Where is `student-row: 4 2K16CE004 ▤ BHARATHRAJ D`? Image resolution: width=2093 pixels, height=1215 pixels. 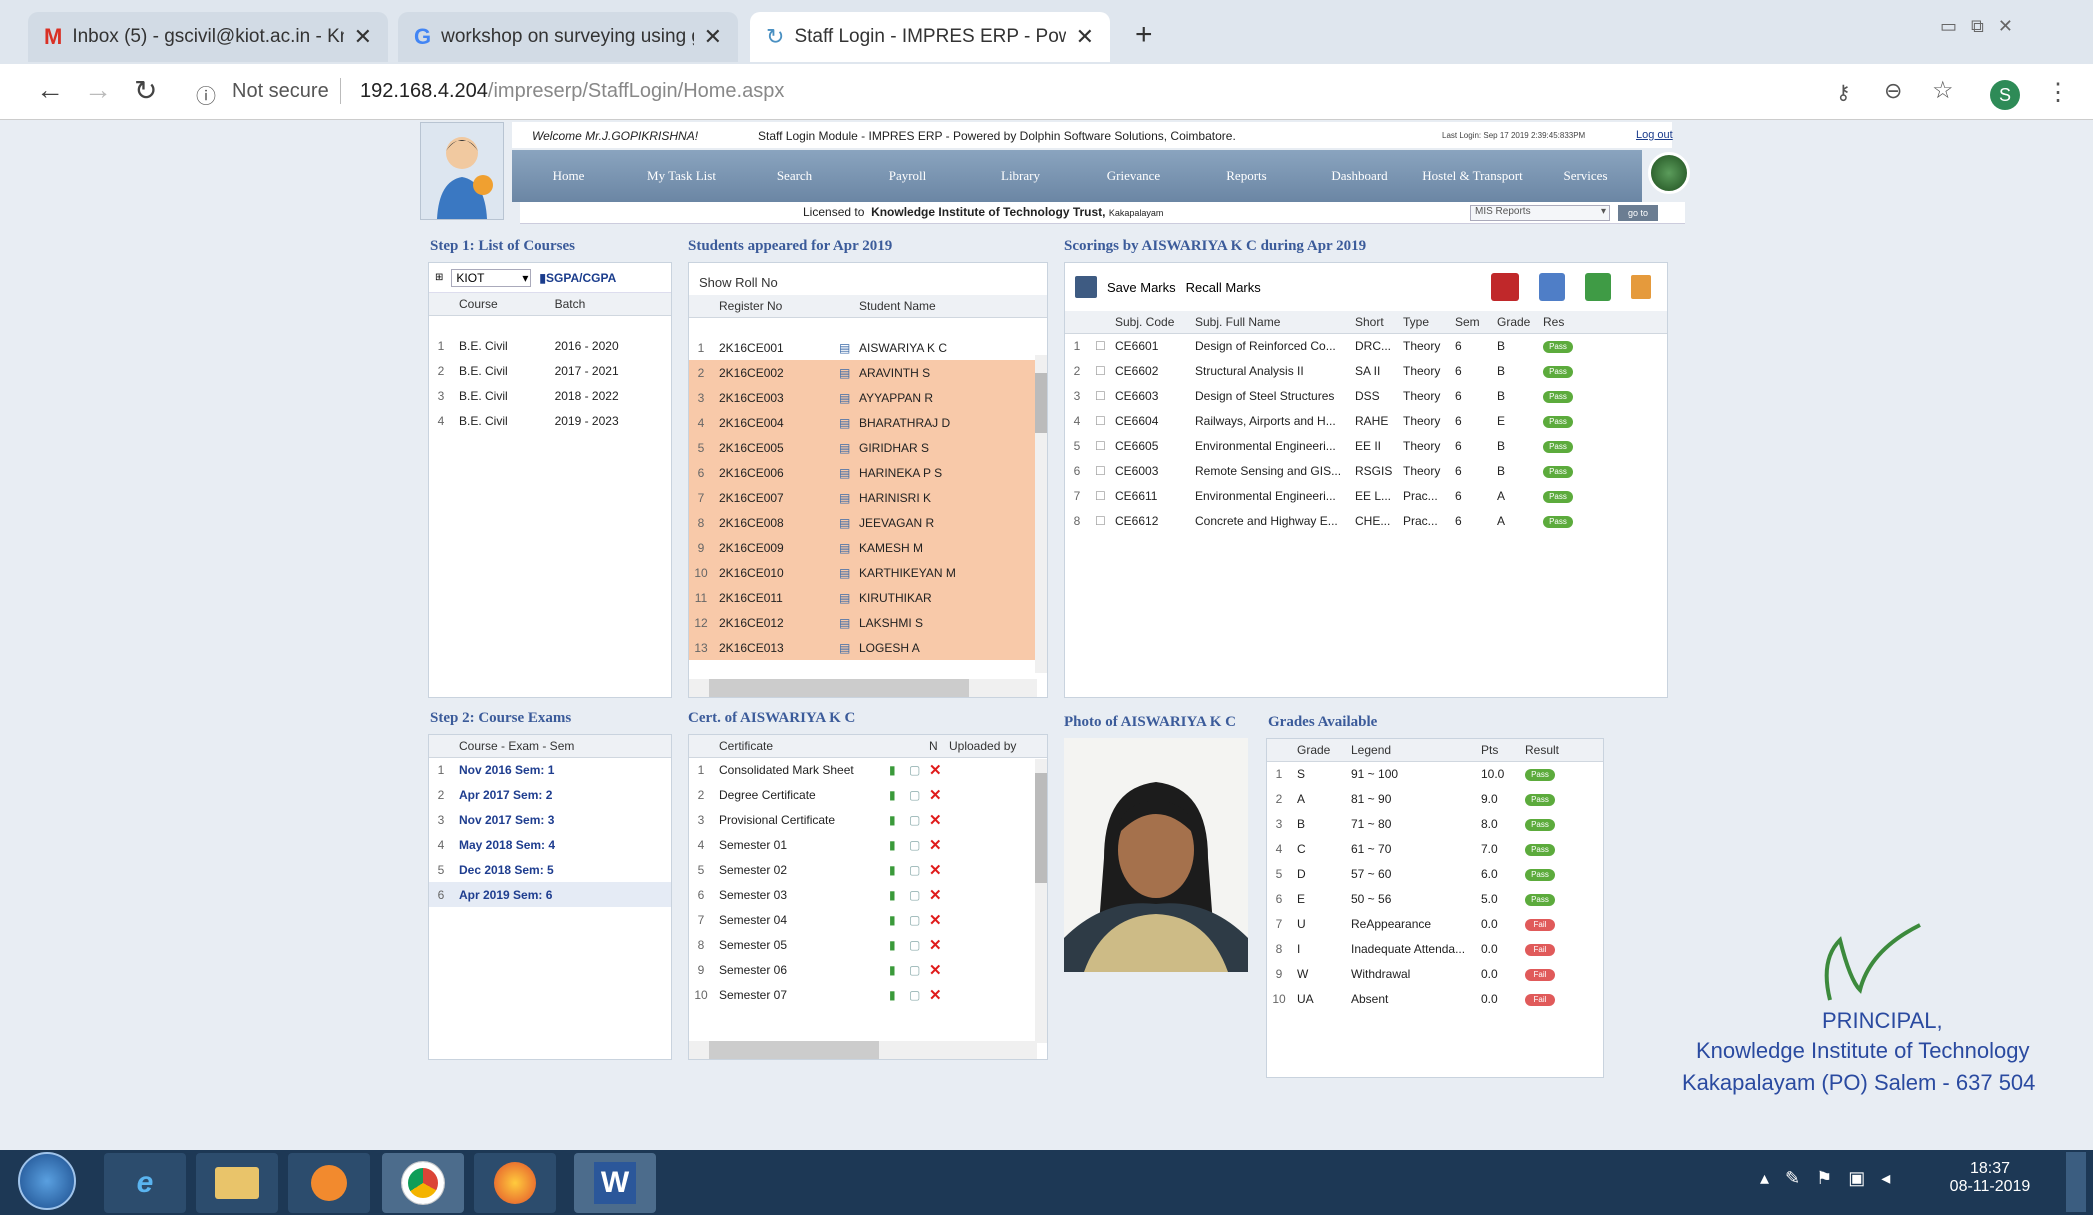 student-row: 4 2K16CE004 ▤ BHARATHRAJ D is located at coordinates (868, 422).